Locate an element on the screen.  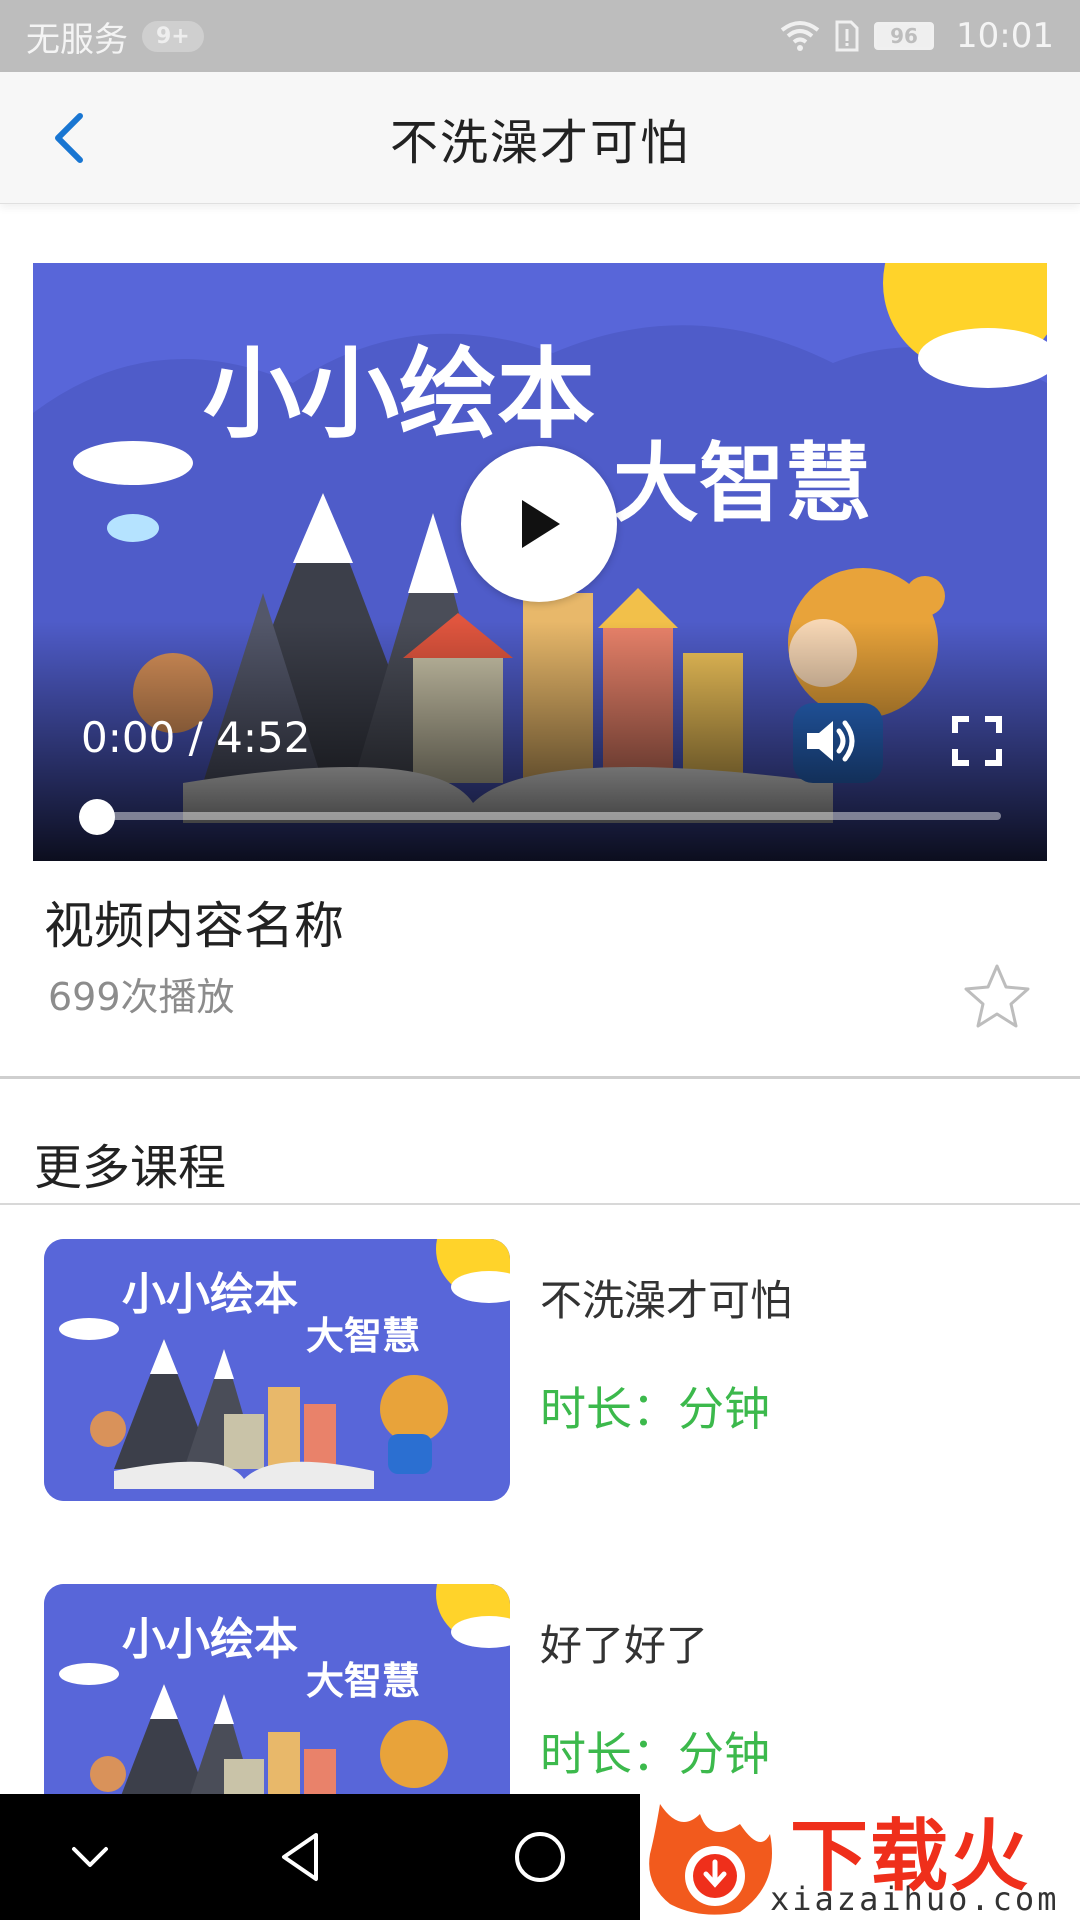
course-name: 好了好了 is located at coordinates (624, 1645).